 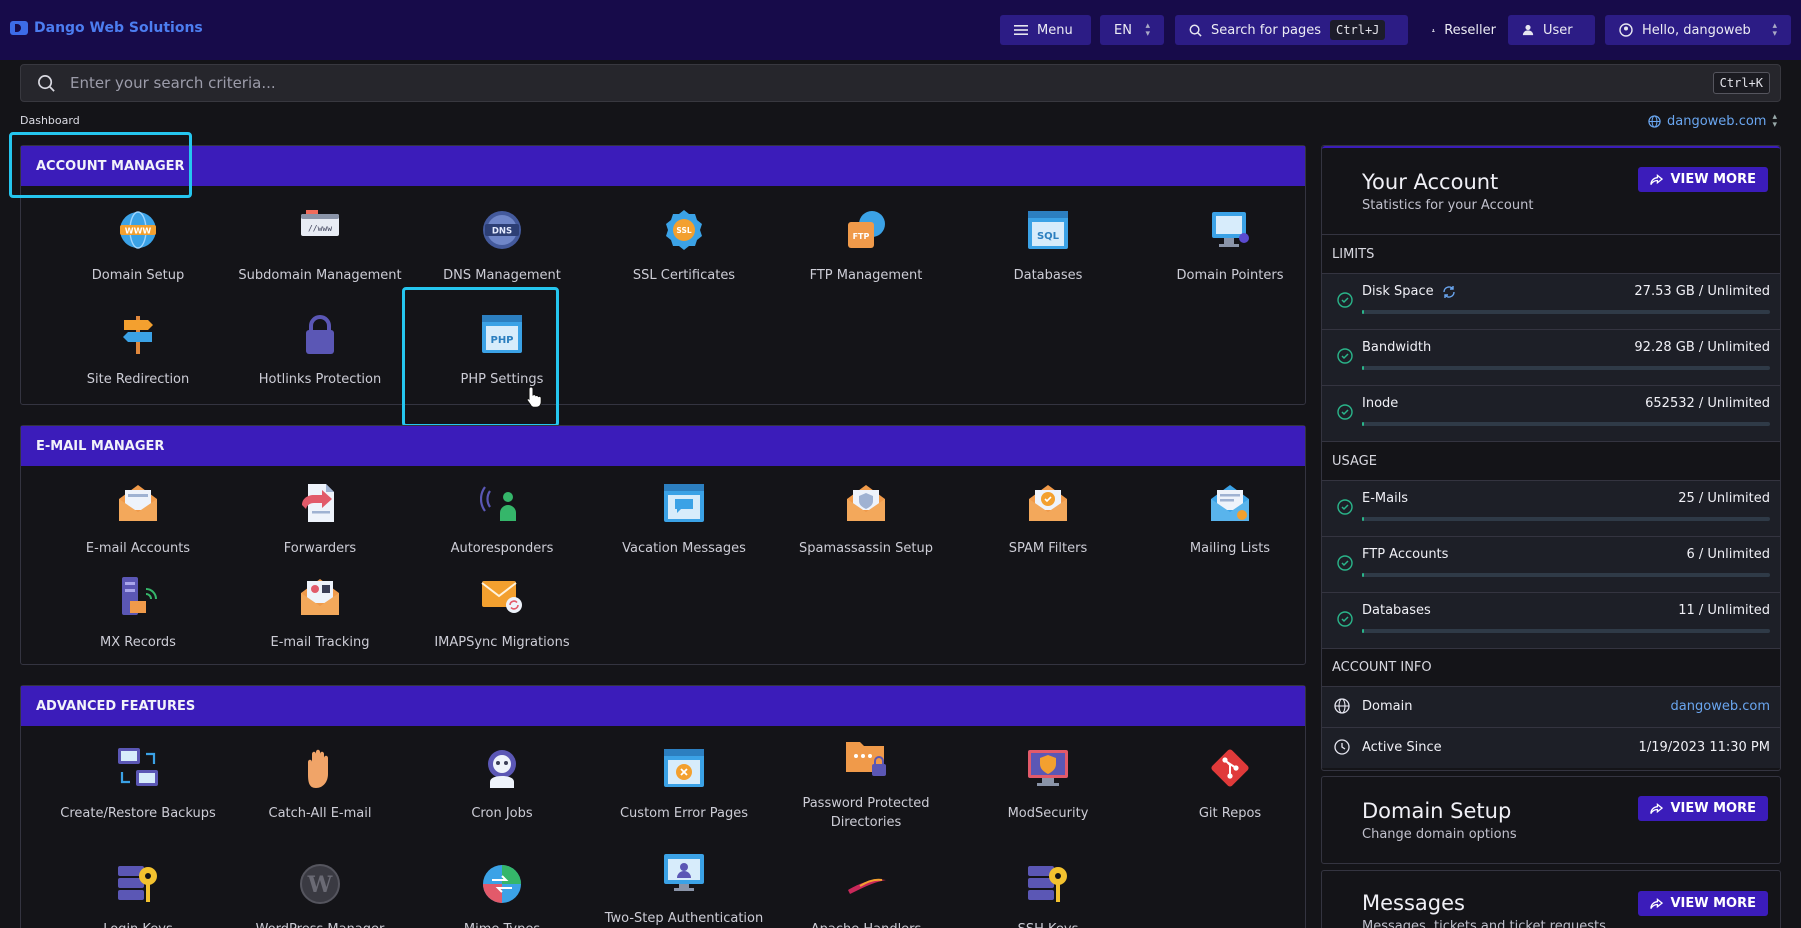 I want to click on tile-label: Mailing Lists, so click(x=1230, y=548).